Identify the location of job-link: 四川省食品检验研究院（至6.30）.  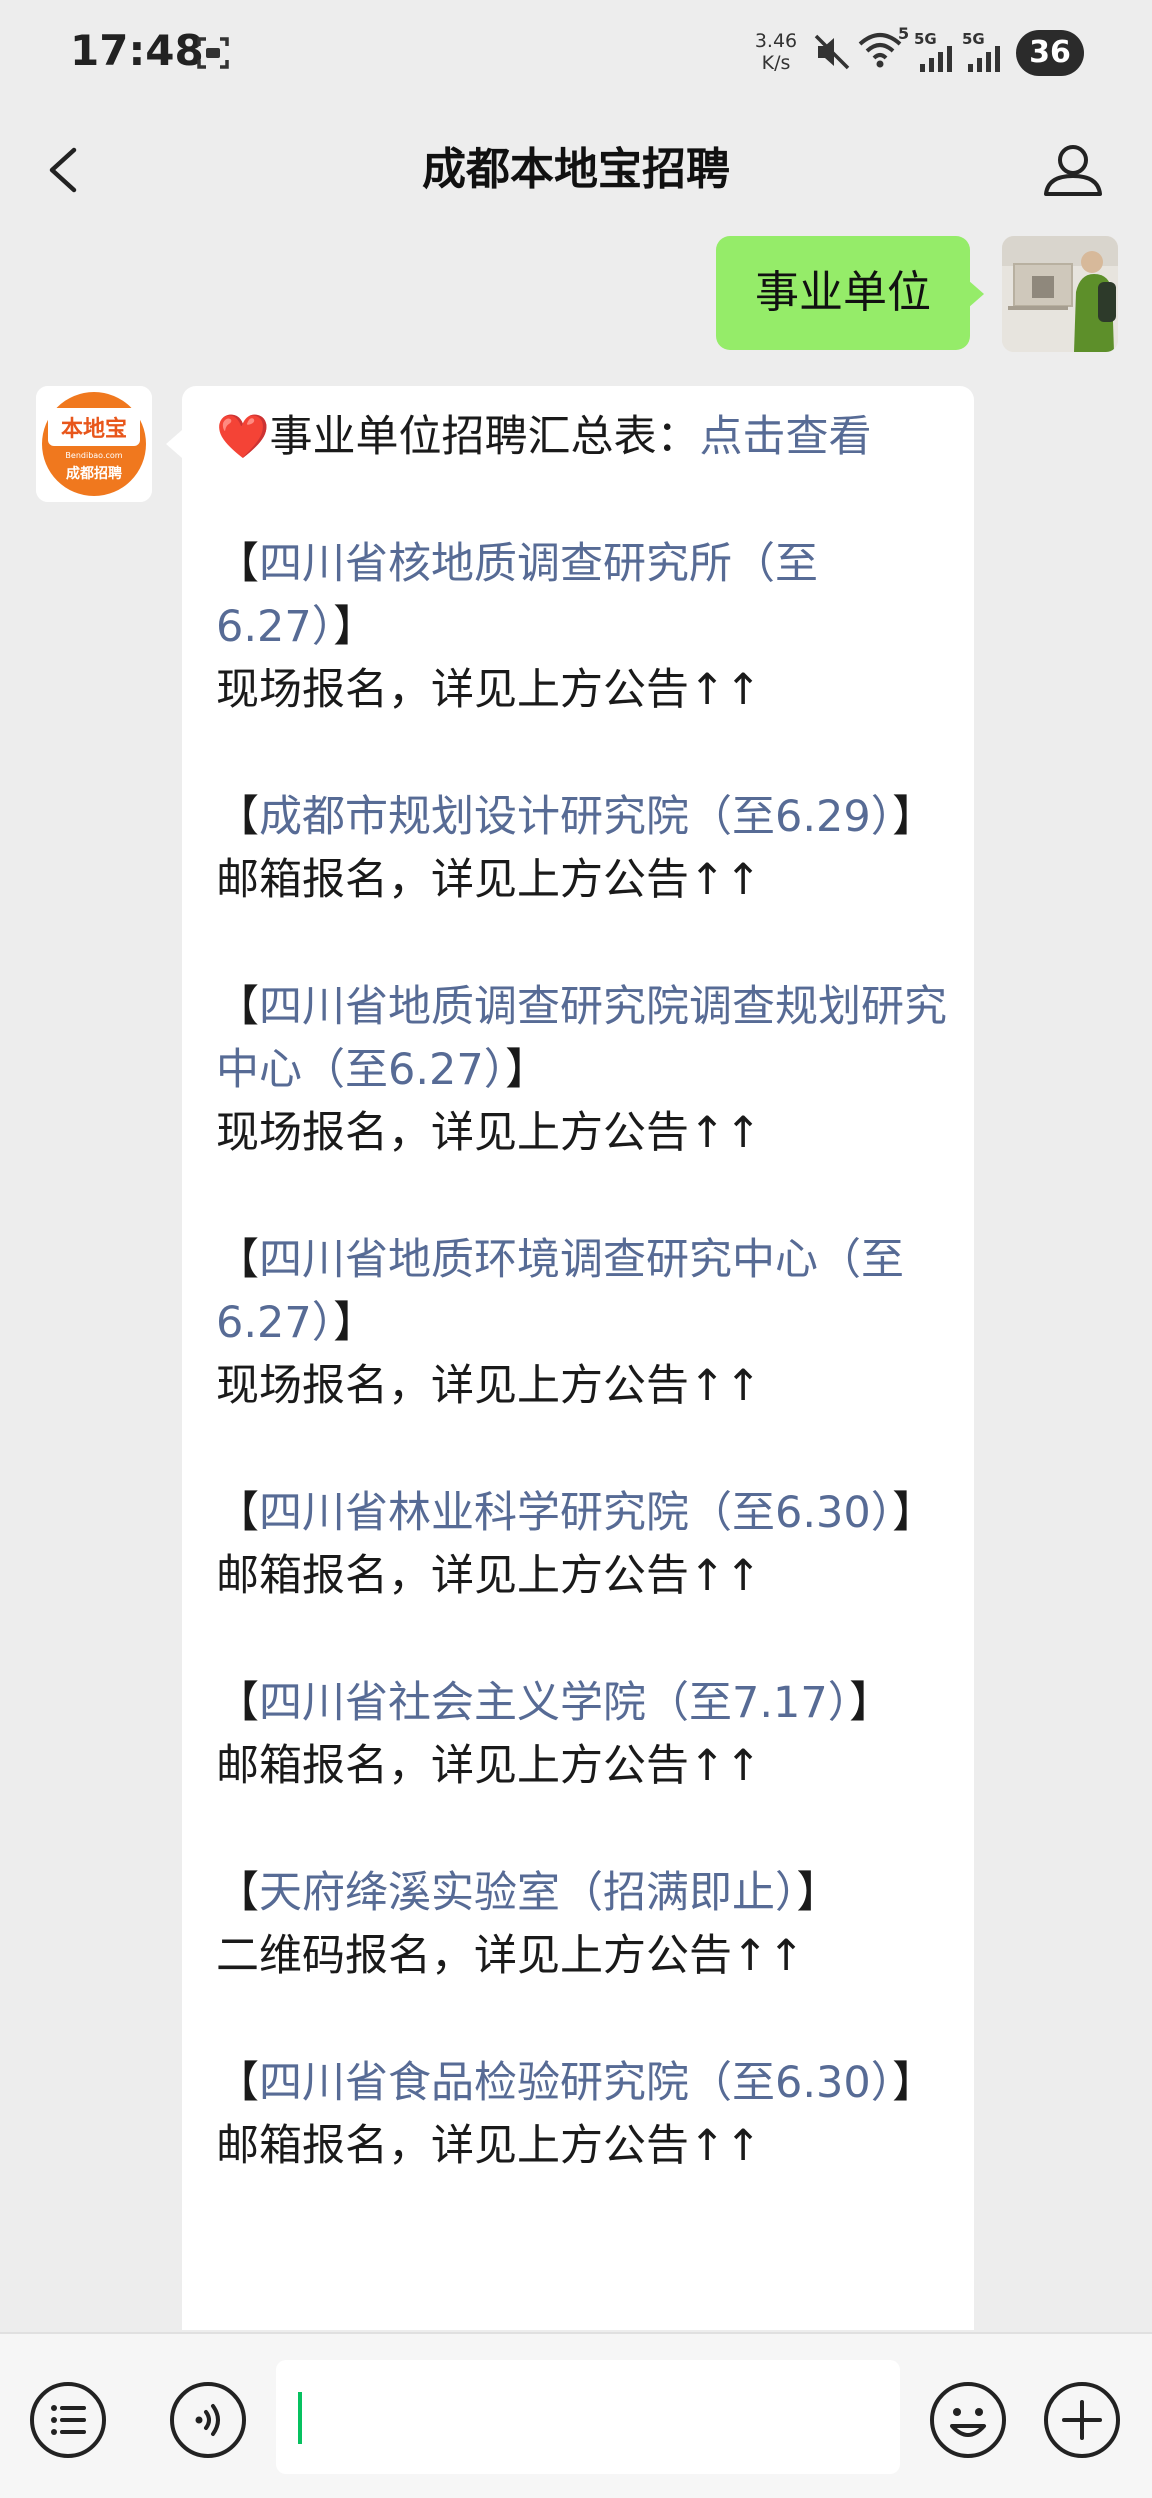
(575, 2083).